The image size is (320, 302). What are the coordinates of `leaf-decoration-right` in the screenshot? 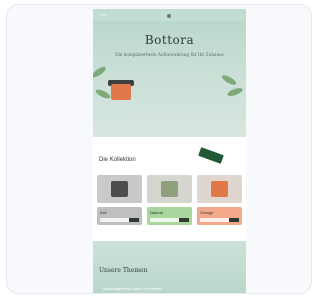 It's located at (229, 80).